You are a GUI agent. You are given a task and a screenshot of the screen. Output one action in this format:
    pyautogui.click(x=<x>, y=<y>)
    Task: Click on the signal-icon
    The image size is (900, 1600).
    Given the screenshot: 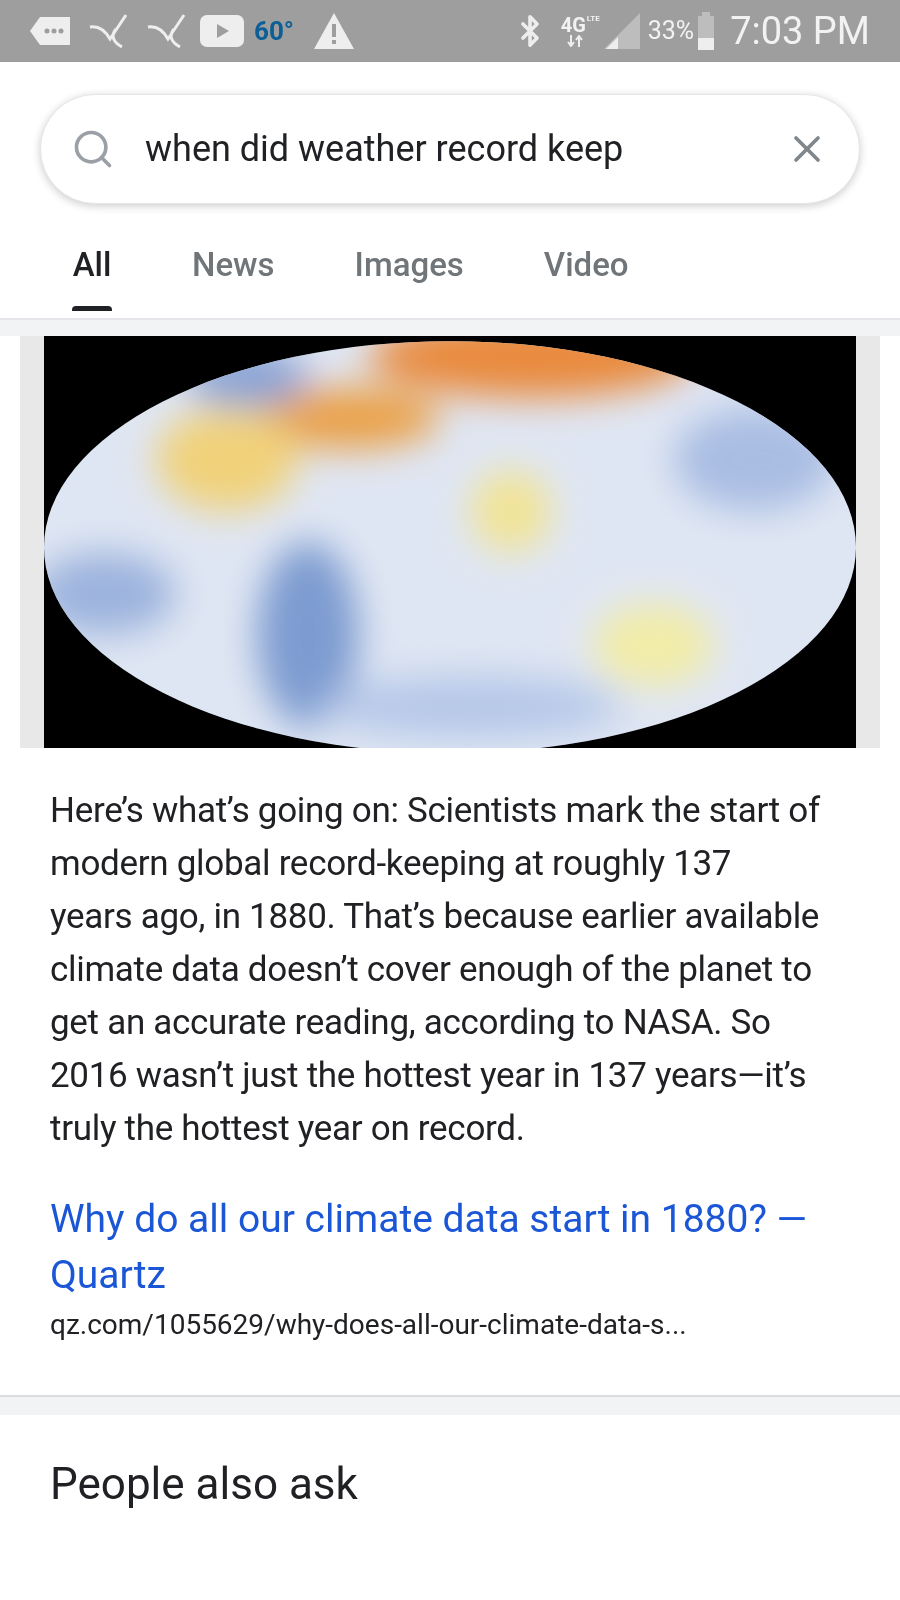 What is the action you would take?
    pyautogui.click(x=621, y=31)
    